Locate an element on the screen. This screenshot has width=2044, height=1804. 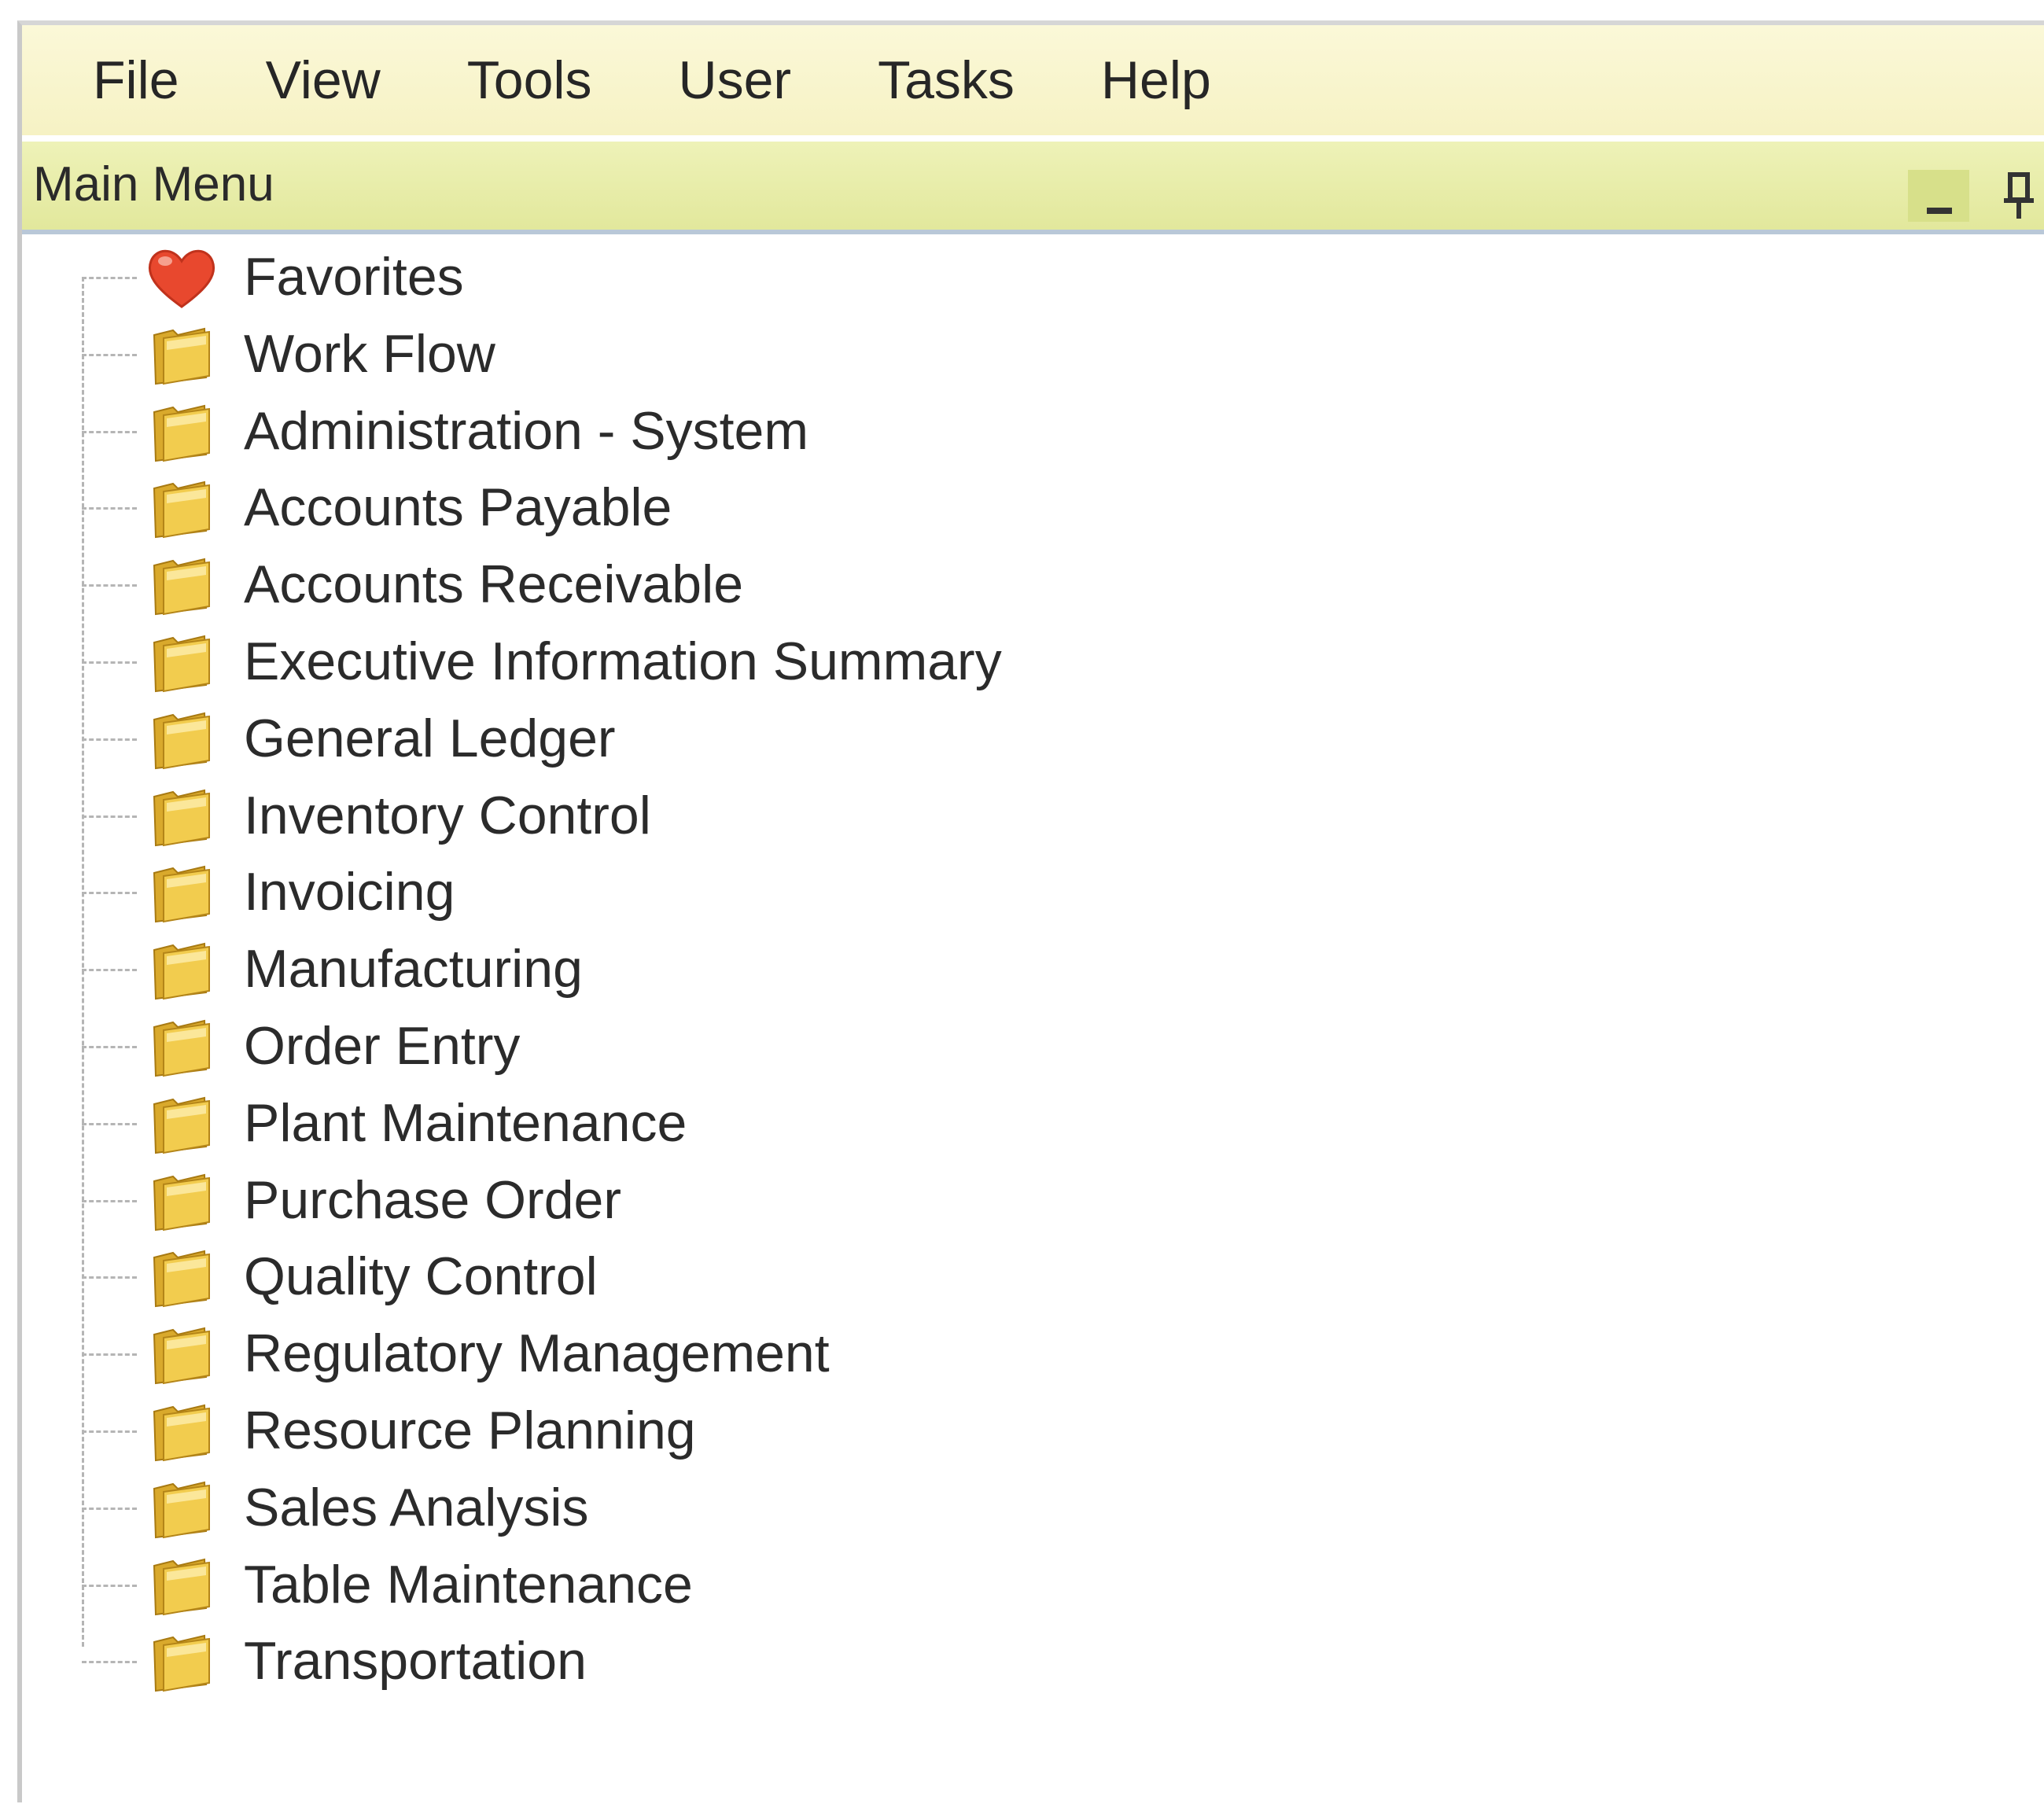
tree-item: Accounts Payable is located at coordinates (632, 508).